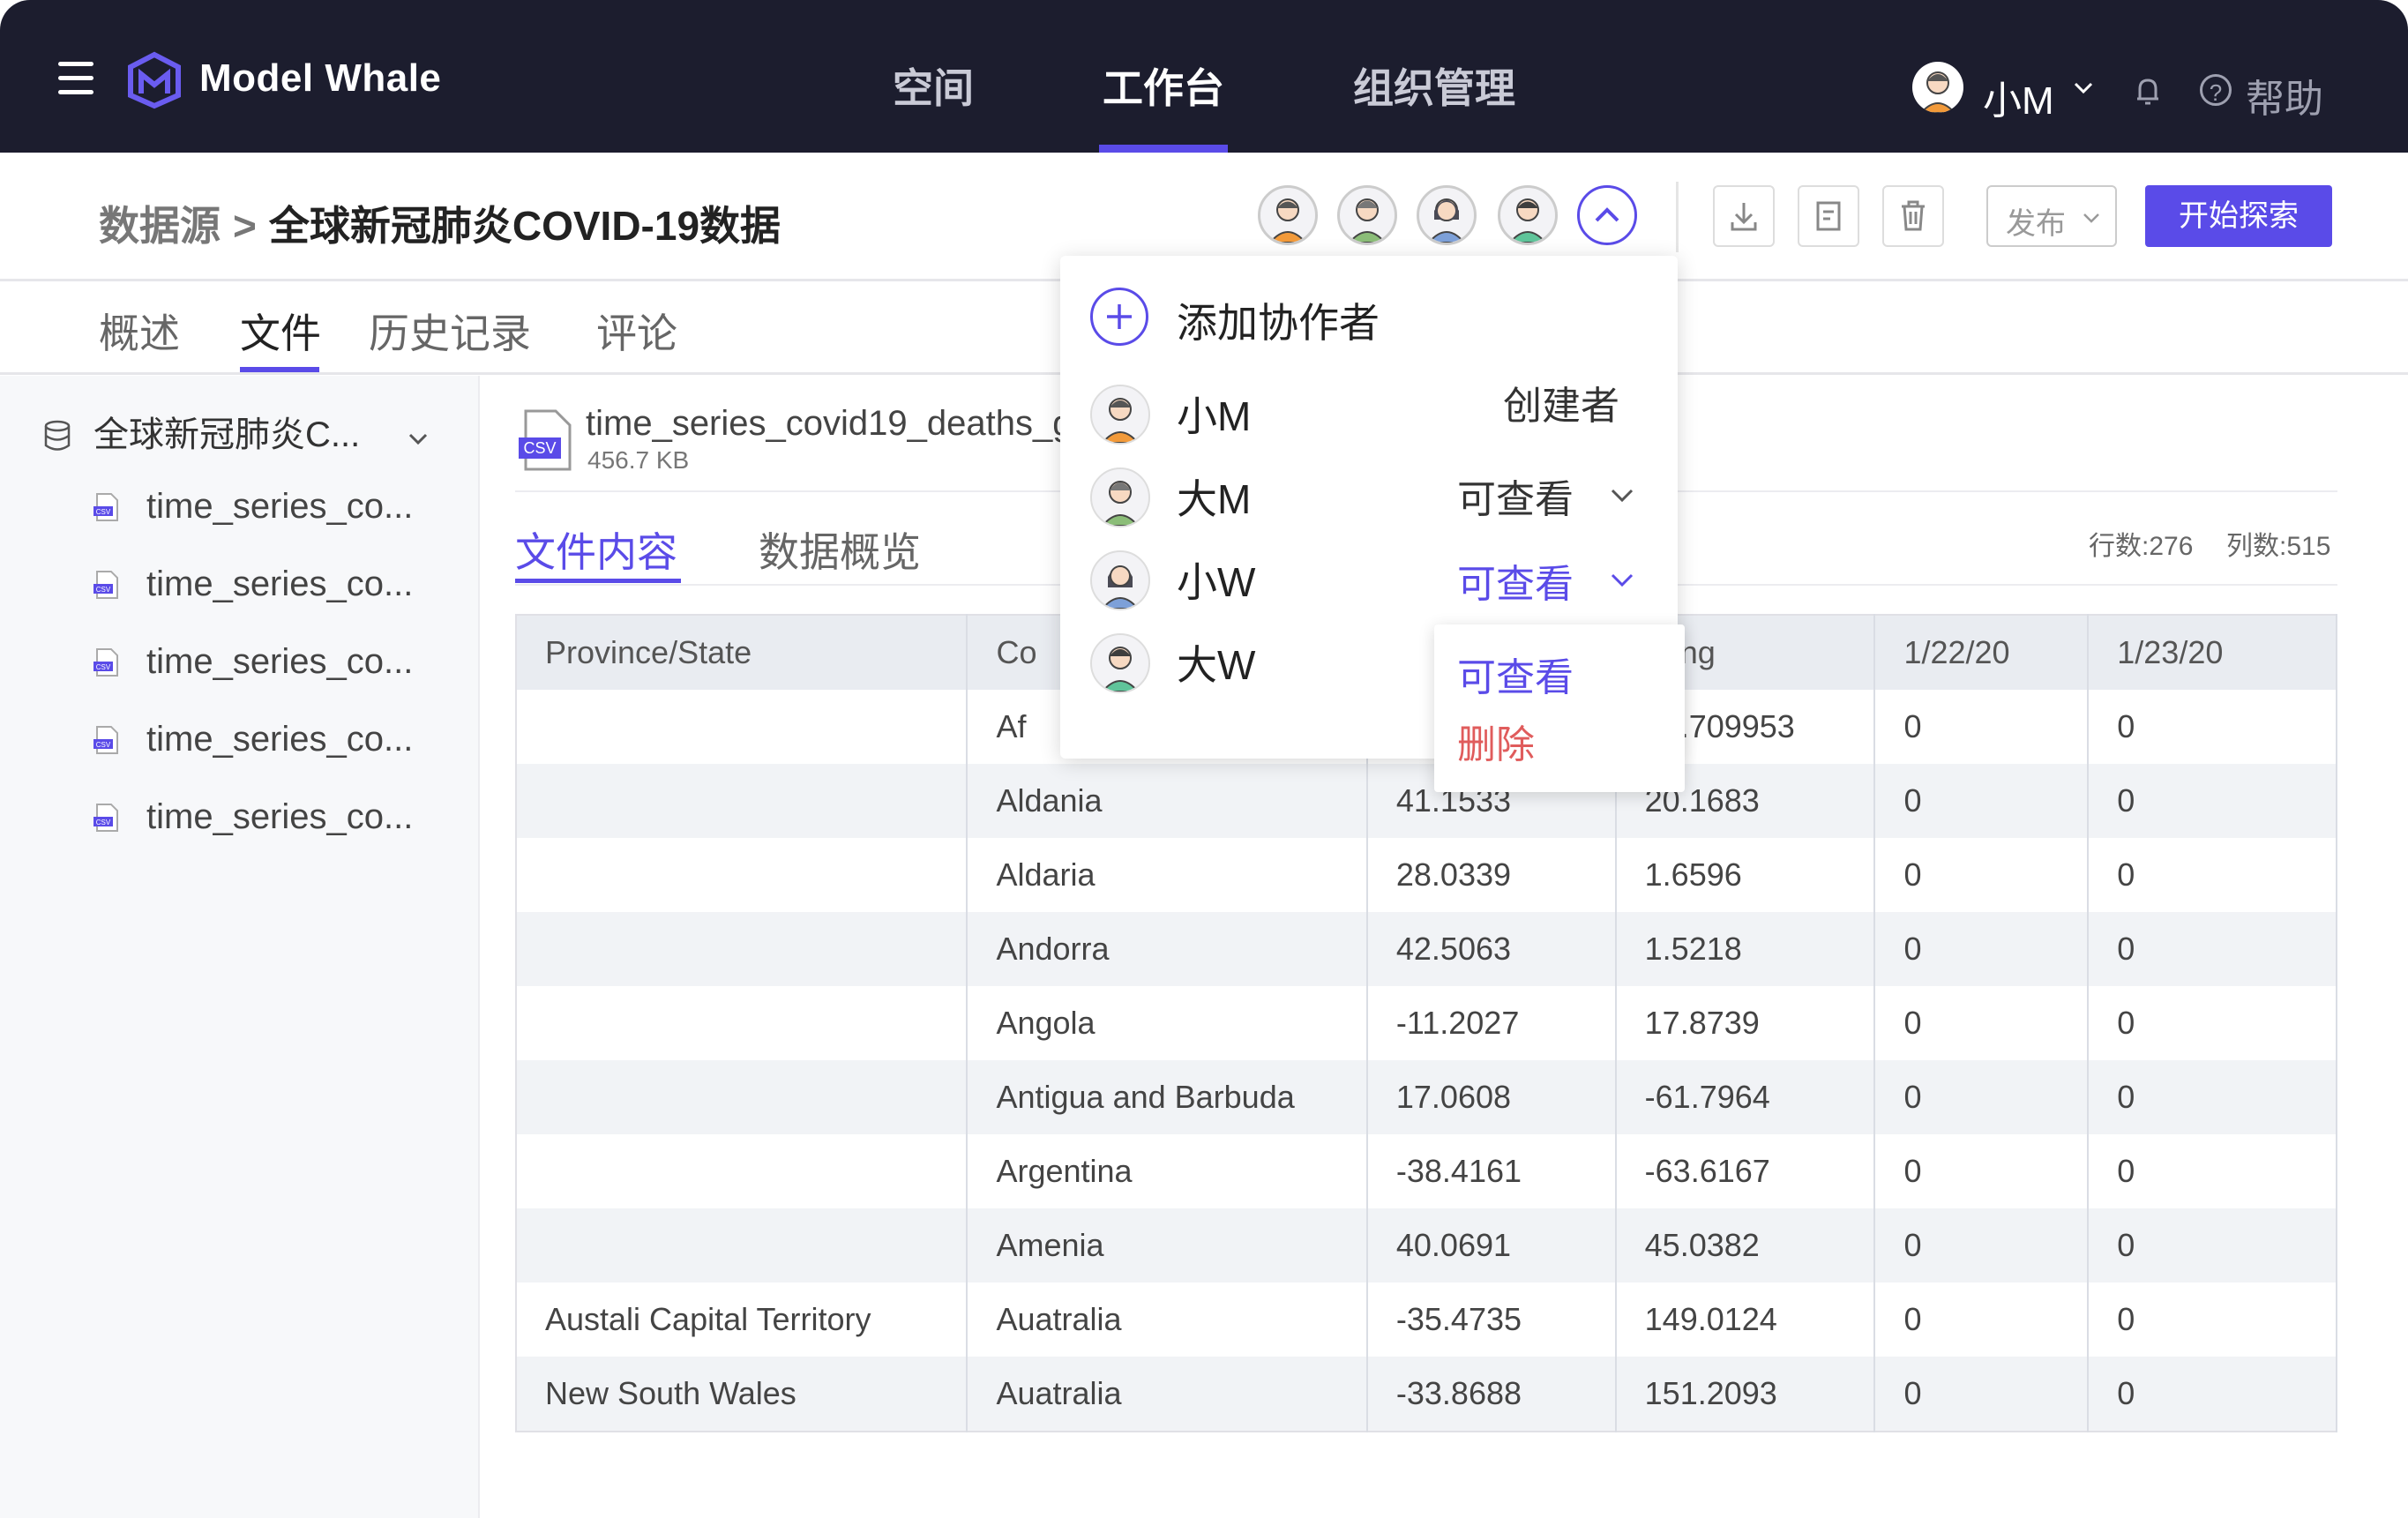  I want to click on hamburger-menu-icon, so click(75, 79).